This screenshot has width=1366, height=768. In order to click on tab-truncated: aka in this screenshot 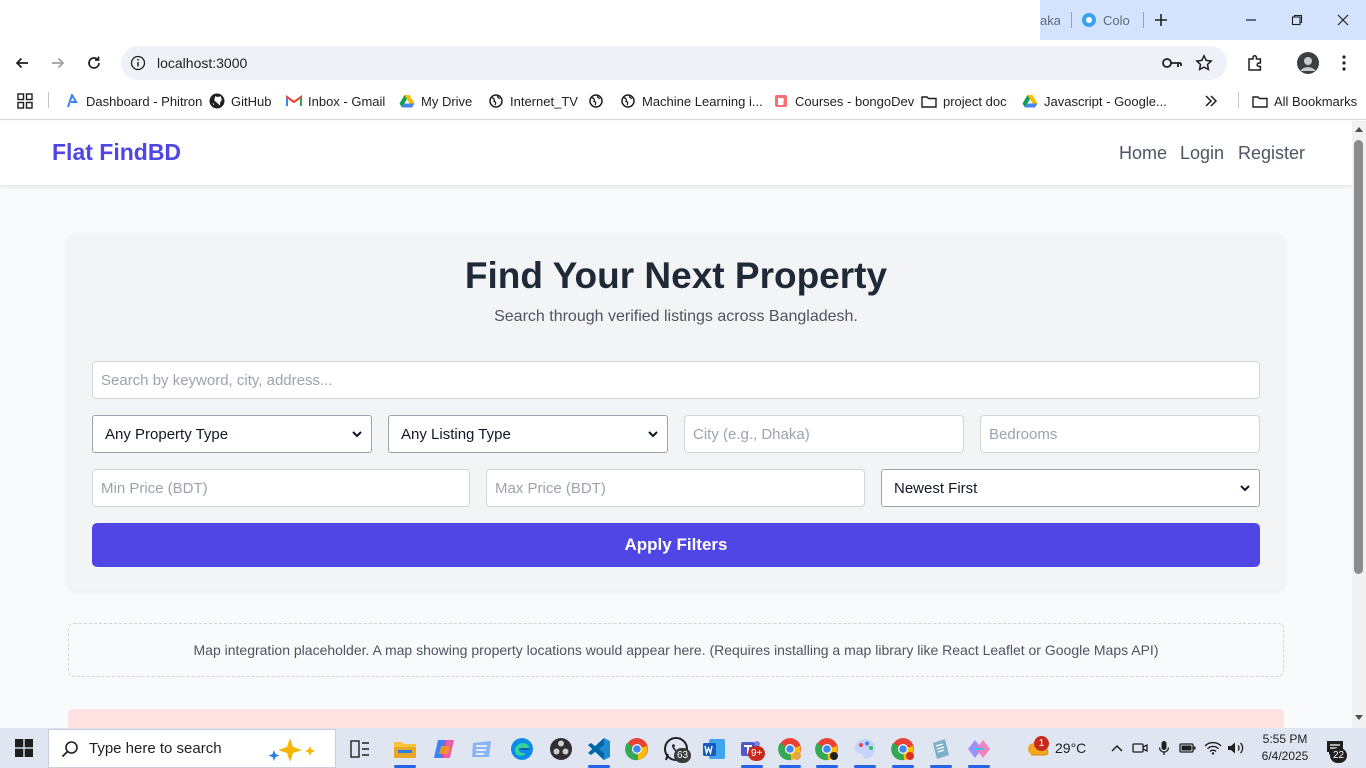, I will do `click(1050, 20)`.